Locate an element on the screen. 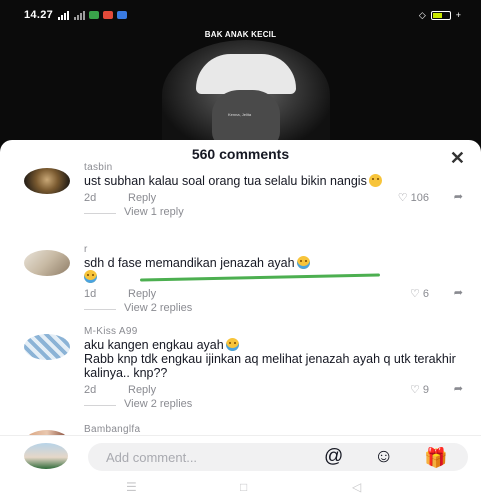  comment-text-content: sdh d fase memandikan jenazah ayah is located at coordinates (189, 263).